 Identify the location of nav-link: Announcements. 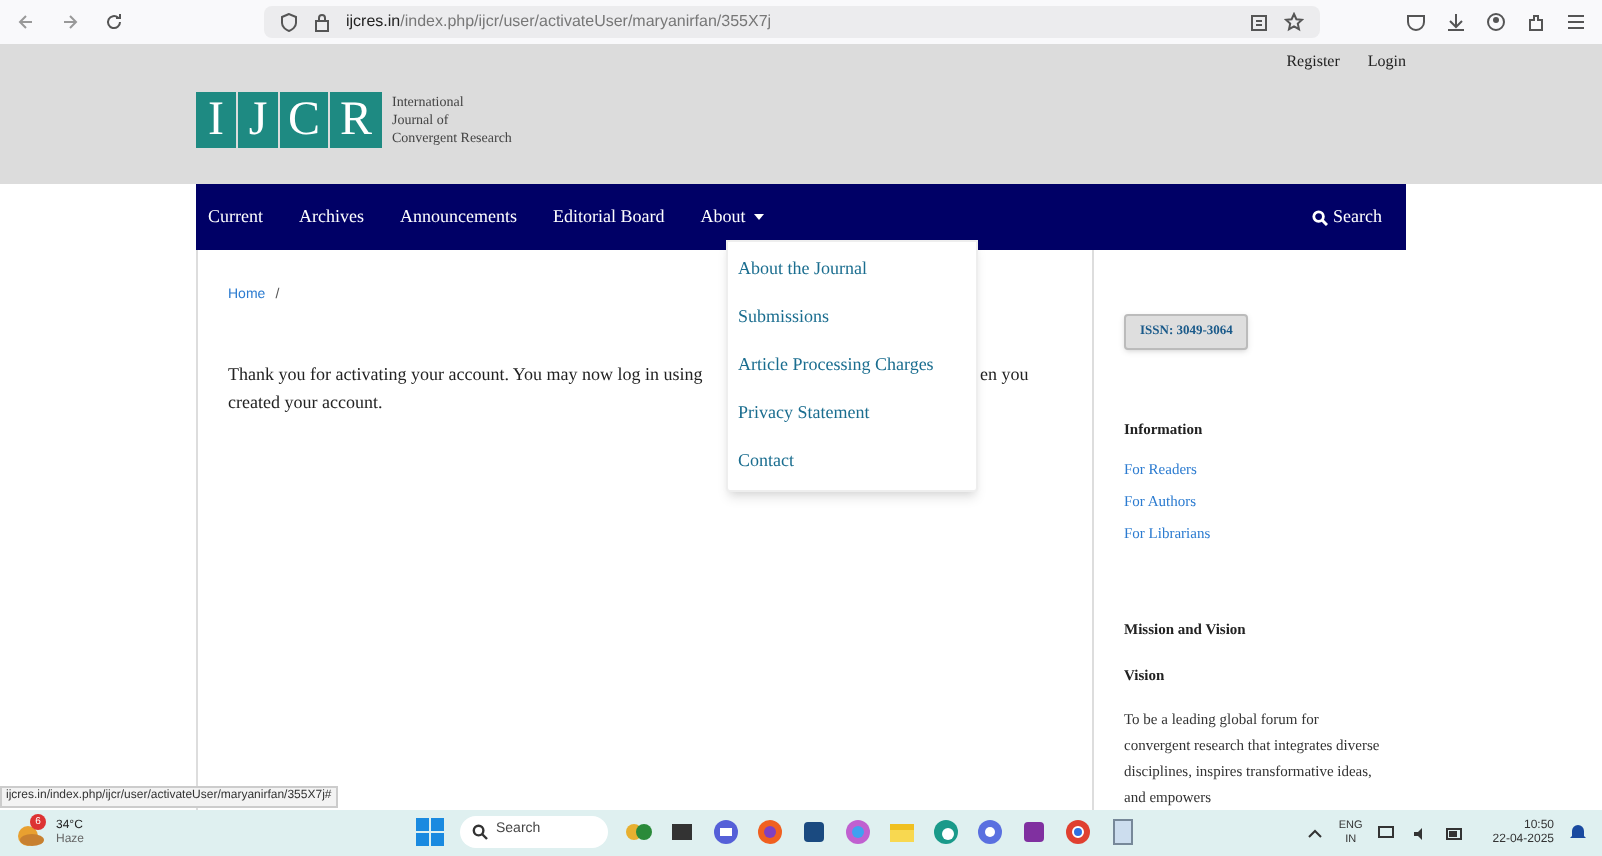
(458, 217).